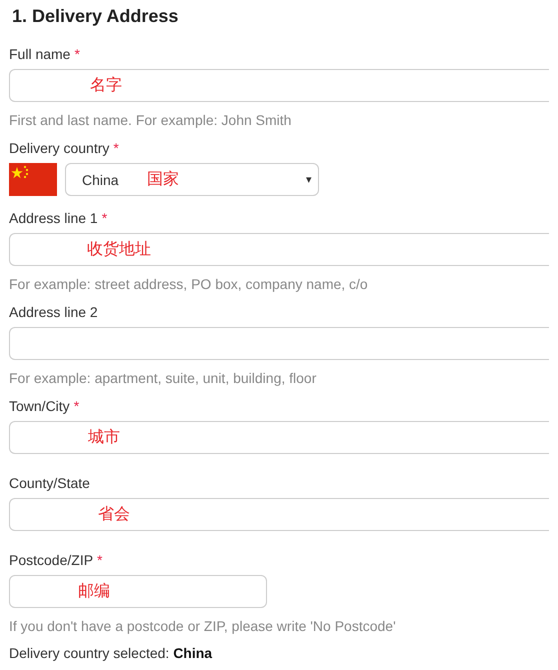 The width and height of the screenshot is (558, 670). Describe the element at coordinates (279, 437) in the screenshot. I see `input-field: 城市` at that location.